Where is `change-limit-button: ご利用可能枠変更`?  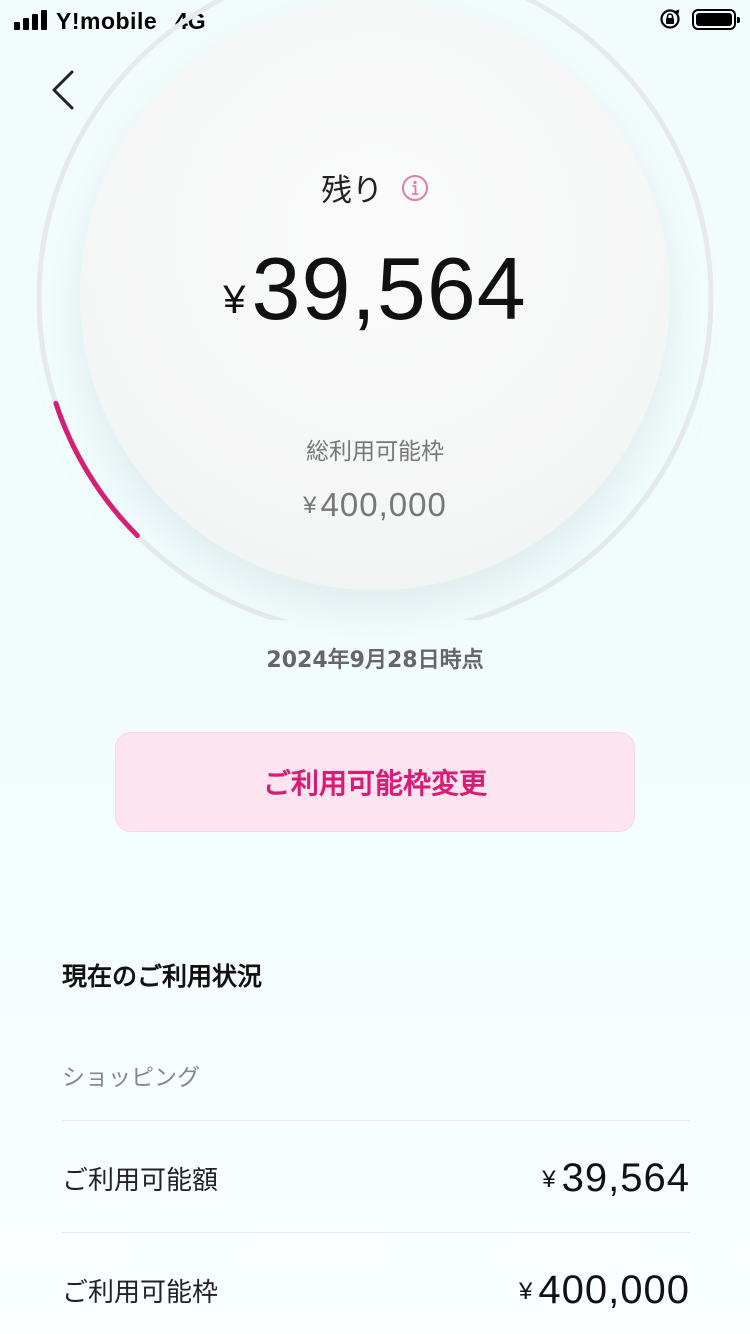 change-limit-button: ご利用可能枠変更 is located at coordinates (375, 782).